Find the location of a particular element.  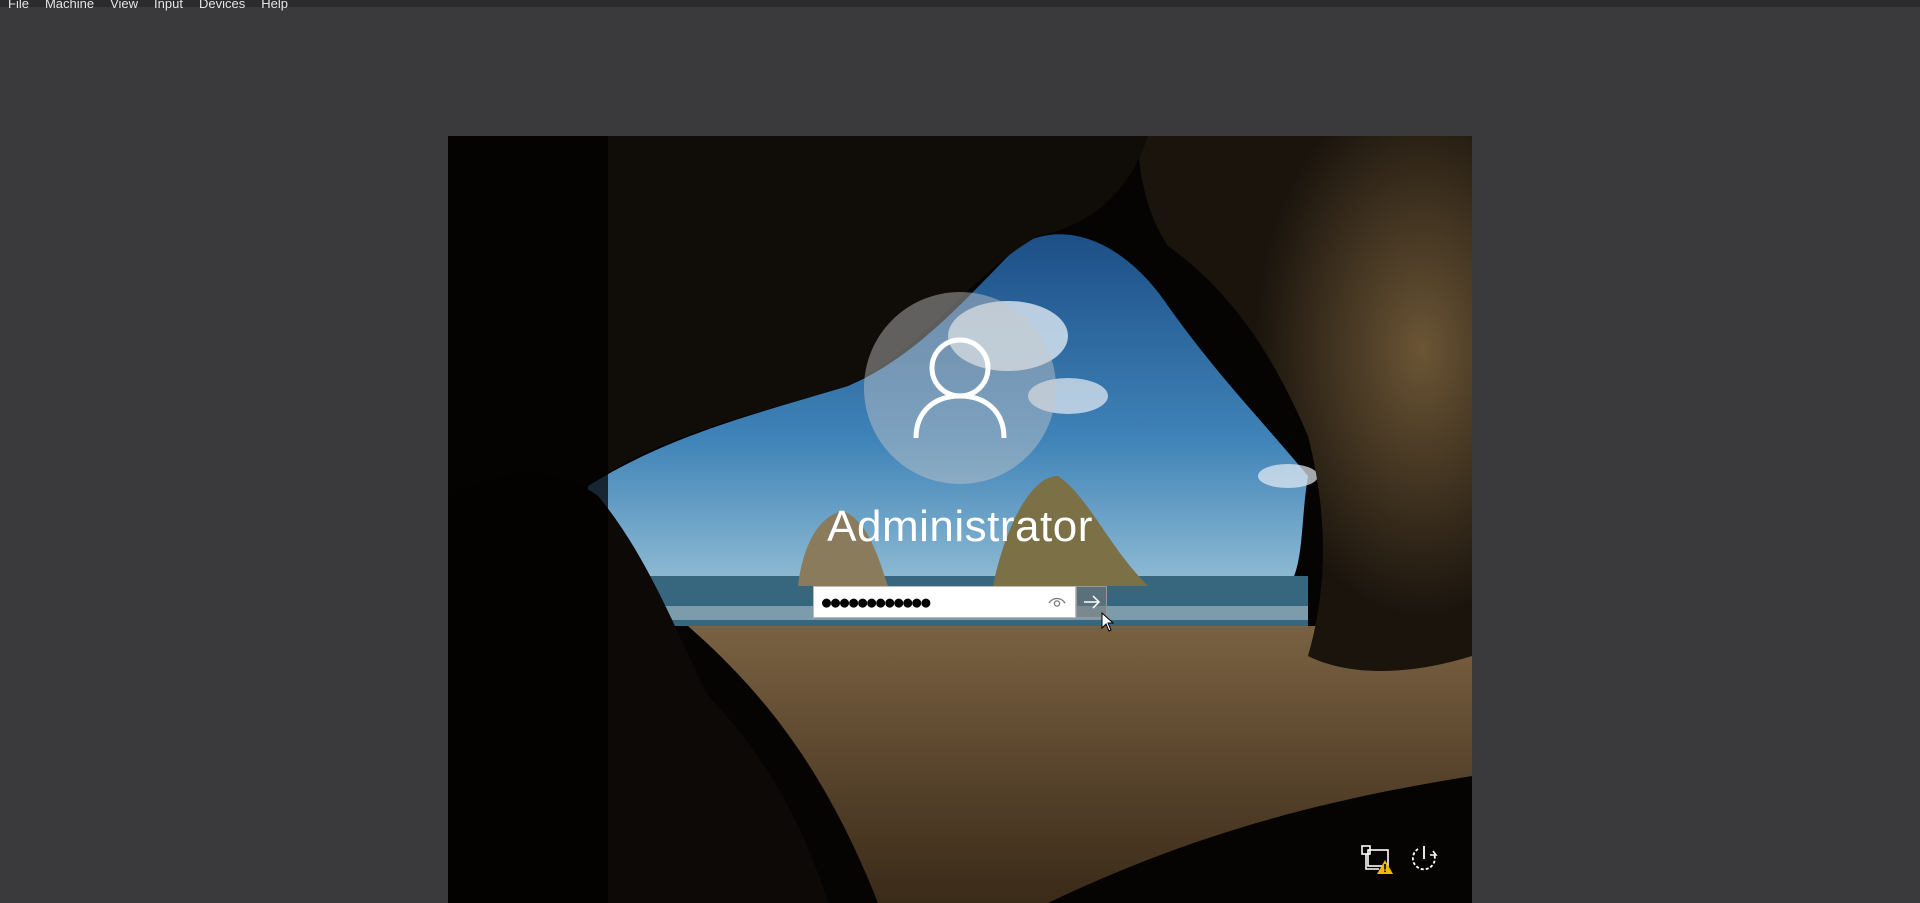

username-label: Administrator is located at coordinates (960, 526).